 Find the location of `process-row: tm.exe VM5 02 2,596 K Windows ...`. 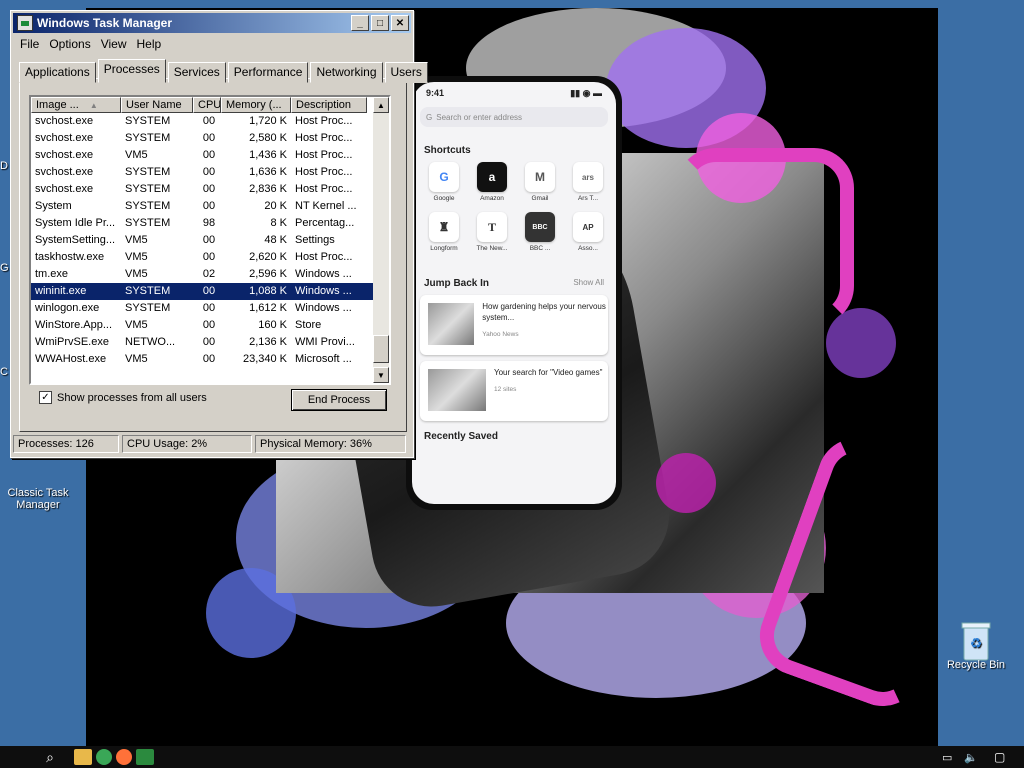

process-row: tm.exe VM5 02 2,596 K Windows ... is located at coordinates (210, 274).